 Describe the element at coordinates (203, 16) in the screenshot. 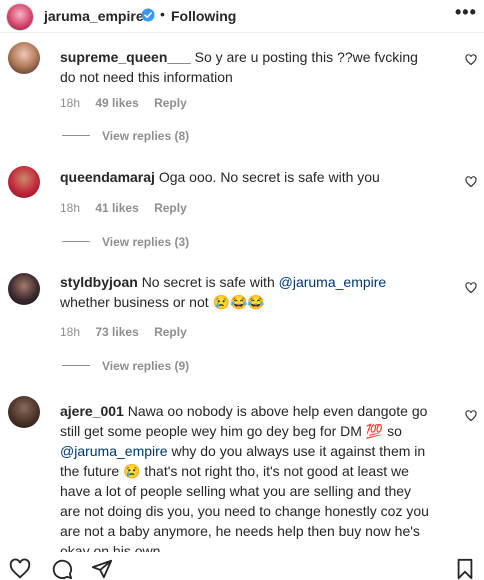

I see `following-button: Following` at that location.